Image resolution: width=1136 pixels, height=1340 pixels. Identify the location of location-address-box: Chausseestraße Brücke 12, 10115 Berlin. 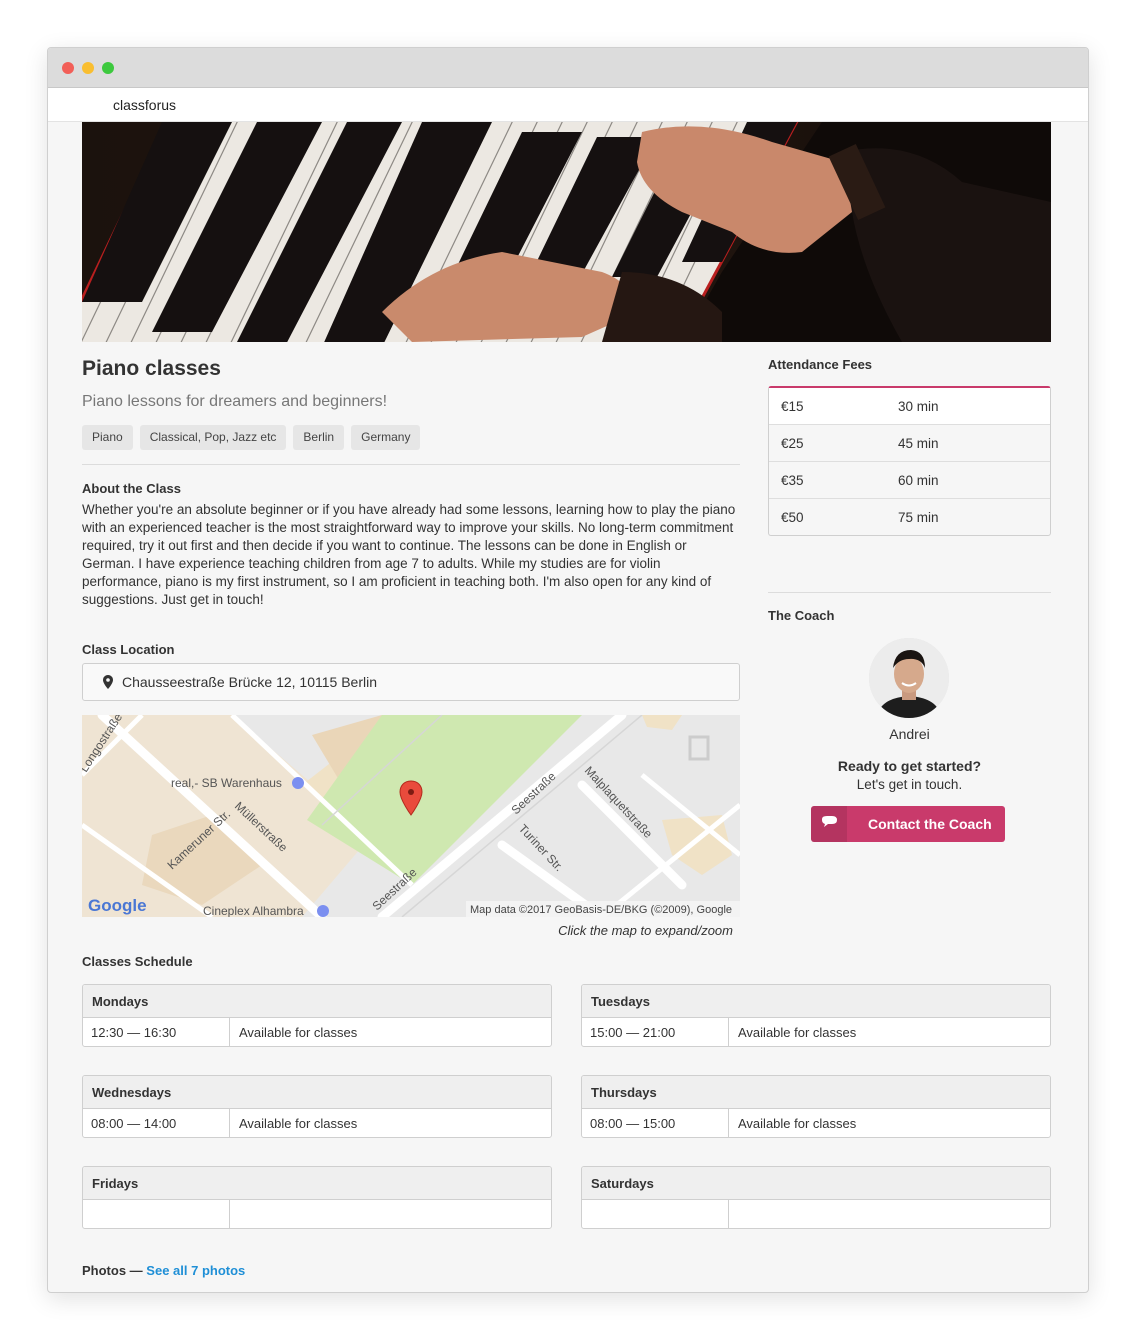
(411, 682).